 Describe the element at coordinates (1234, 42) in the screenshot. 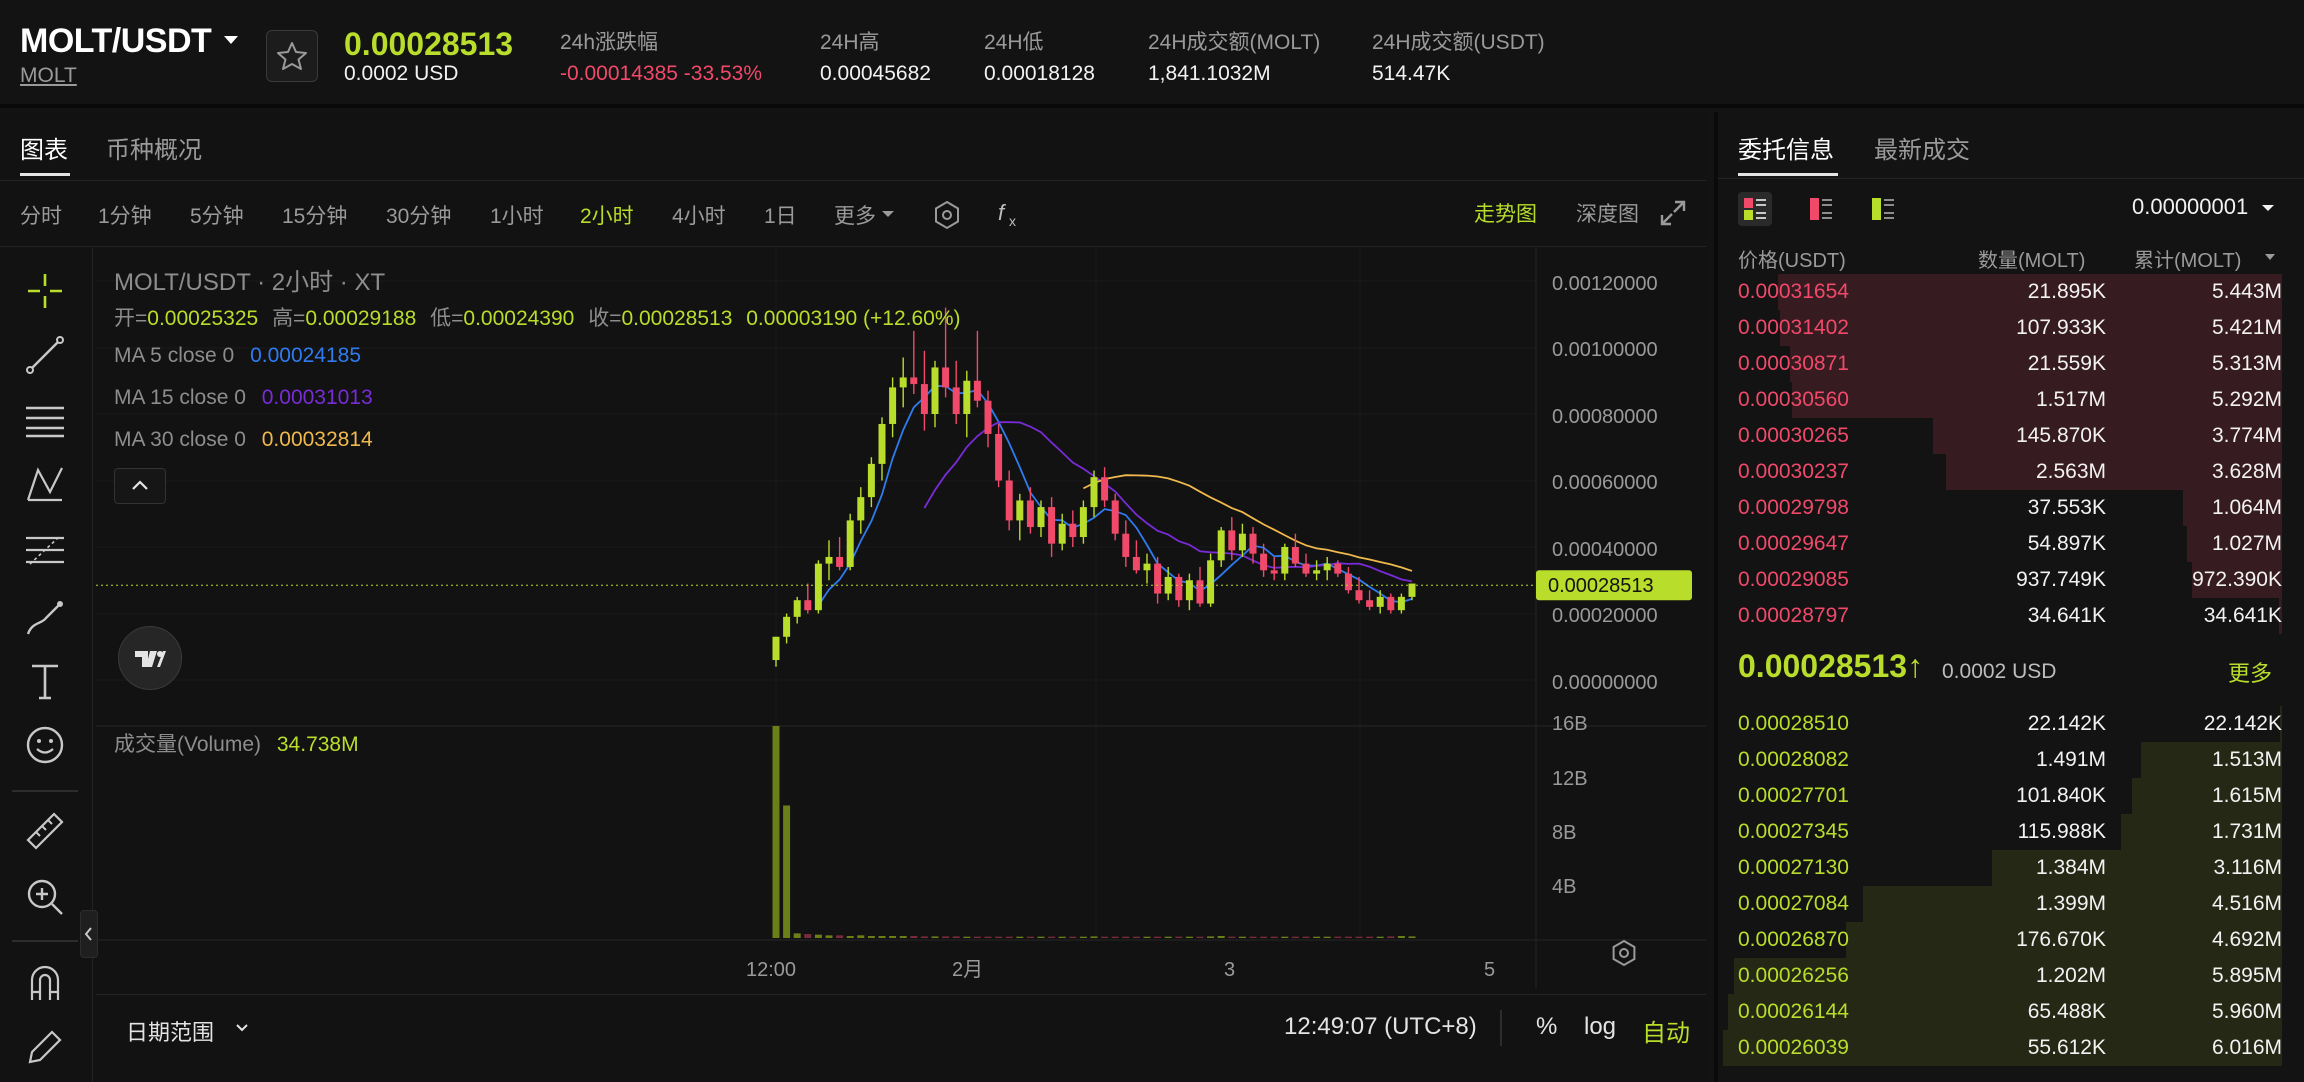

I see `stat-vol-molt-label: 24H成交额(MOLT)` at that location.